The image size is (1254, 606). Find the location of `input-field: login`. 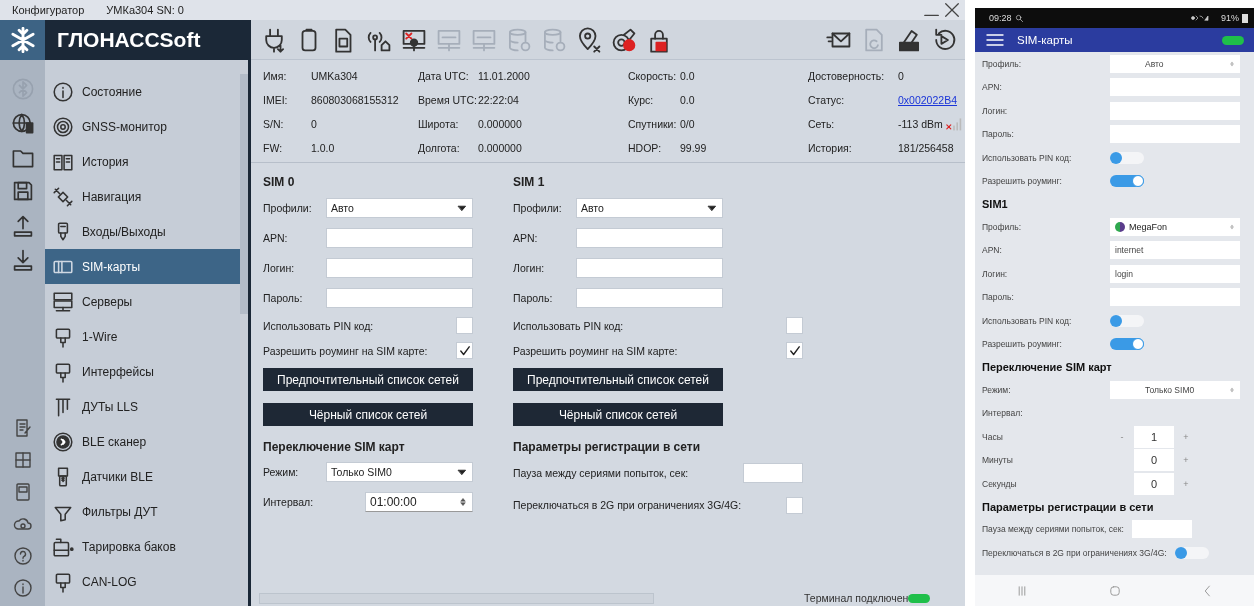

input-field: login is located at coordinates (1175, 273).